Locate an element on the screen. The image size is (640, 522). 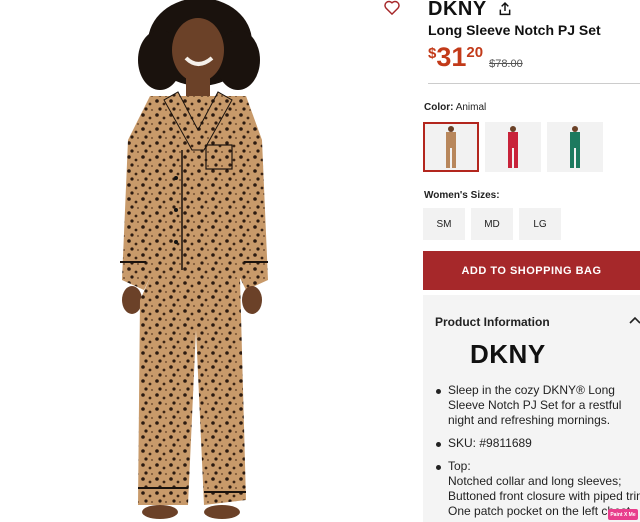
size-md-button: MD is located at coordinates (492, 224).